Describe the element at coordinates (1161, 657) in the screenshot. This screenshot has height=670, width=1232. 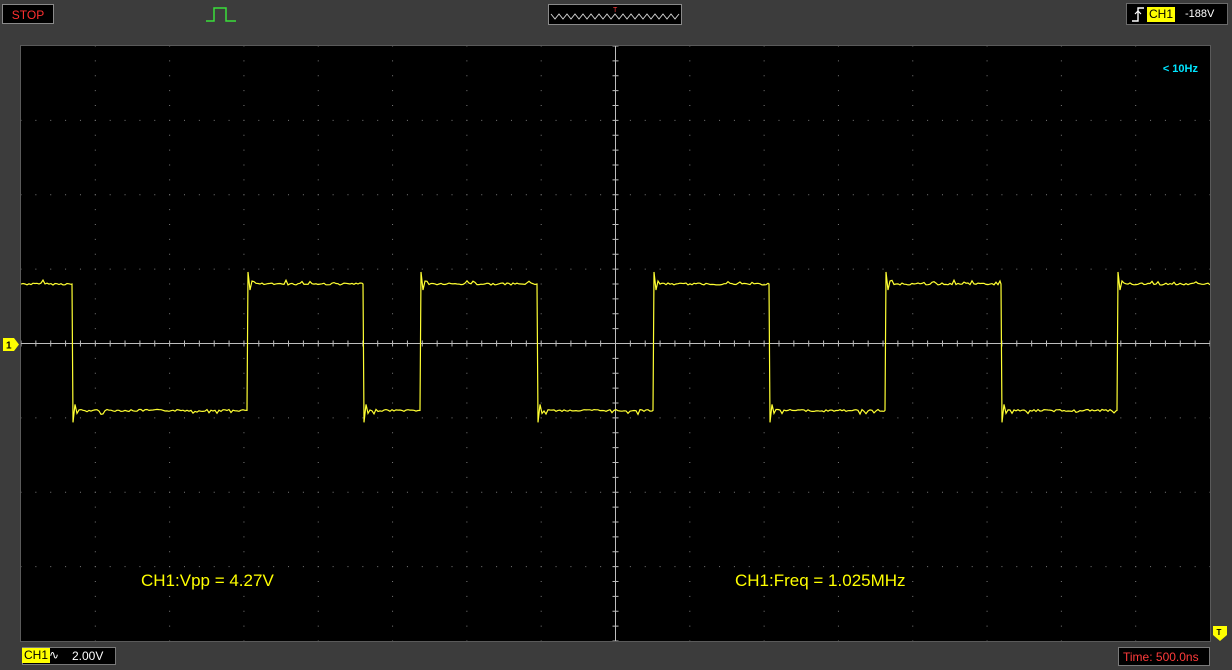
I see `timebase-value: Time: 500.0ns` at that location.